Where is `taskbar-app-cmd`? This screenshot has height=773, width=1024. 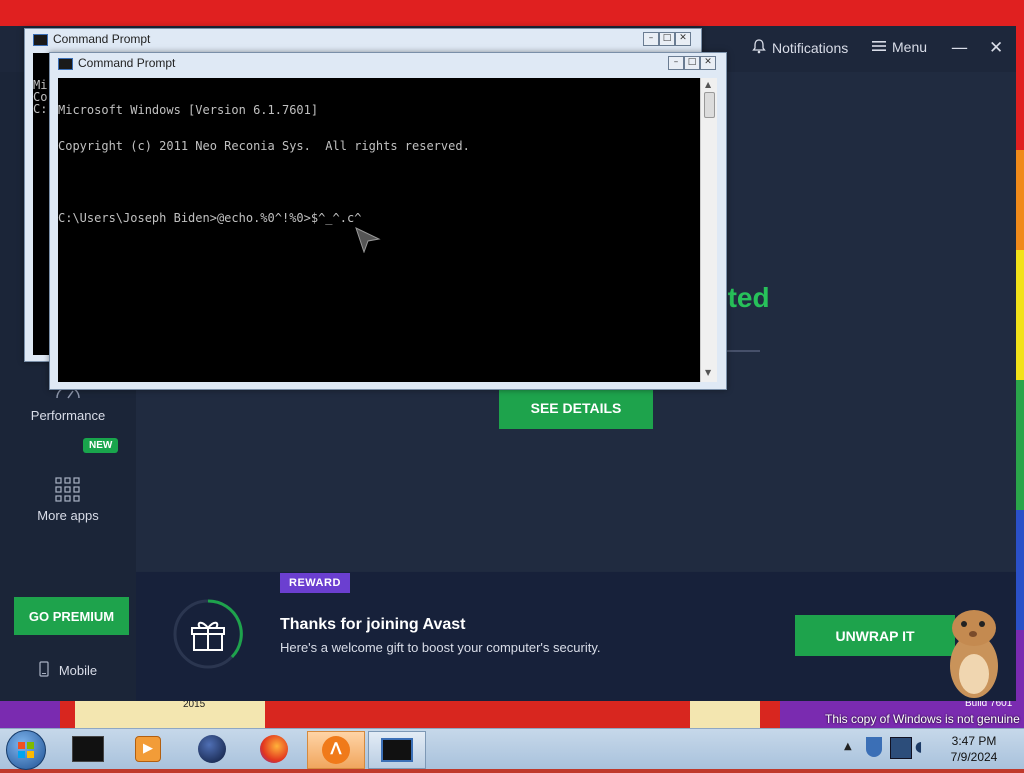
taskbar-app-cmd is located at coordinates (397, 750).